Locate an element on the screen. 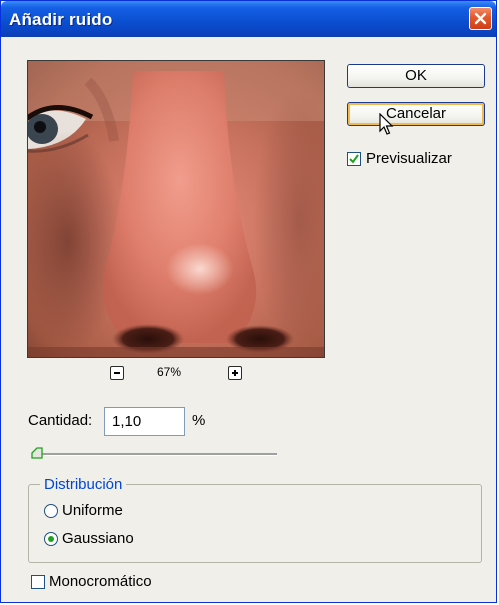 The image size is (499, 605). zoom-level: 67% is located at coordinates (169, 372).